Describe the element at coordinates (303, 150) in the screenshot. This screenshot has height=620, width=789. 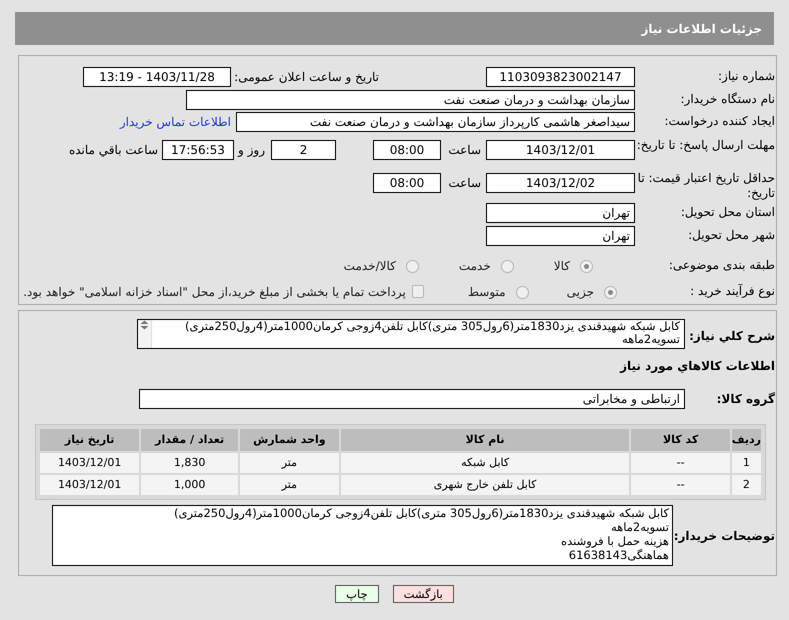
I see `field-value: 2` at that location.